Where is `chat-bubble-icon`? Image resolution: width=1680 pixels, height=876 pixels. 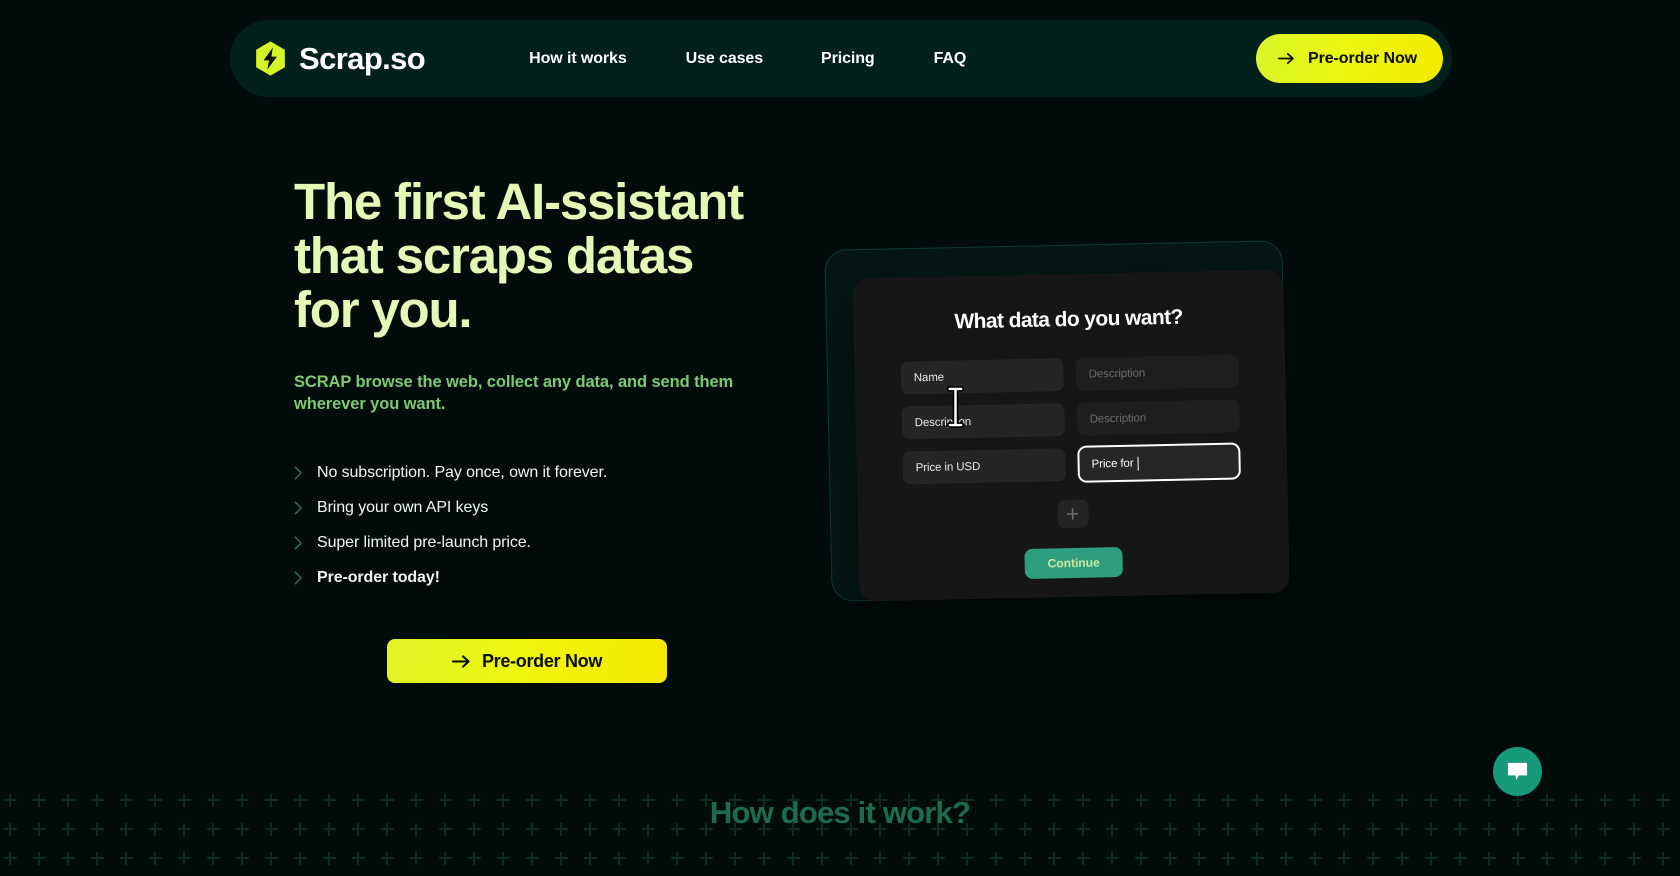 chat-bubble-icon is located at coordinates (1517, 771).